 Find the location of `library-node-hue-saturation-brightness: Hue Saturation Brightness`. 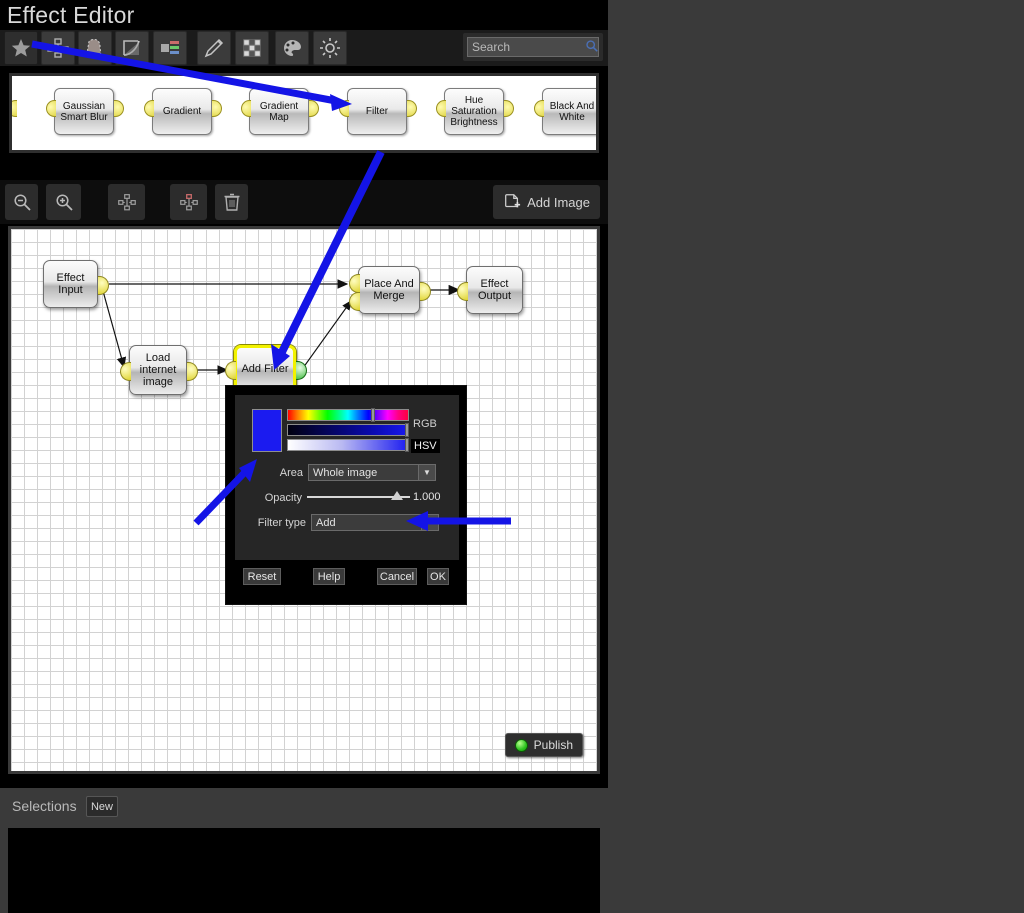

library-node-hue-saturation-brightness: Hue Saturation Brightness is located at coordinates (474, 111).